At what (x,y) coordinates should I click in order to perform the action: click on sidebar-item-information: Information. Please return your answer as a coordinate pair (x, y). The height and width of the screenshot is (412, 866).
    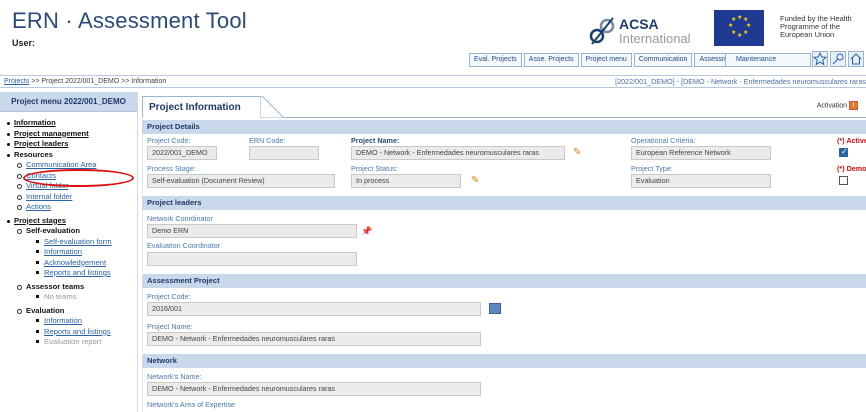
    Looking at the image, I should click on (71, 123).